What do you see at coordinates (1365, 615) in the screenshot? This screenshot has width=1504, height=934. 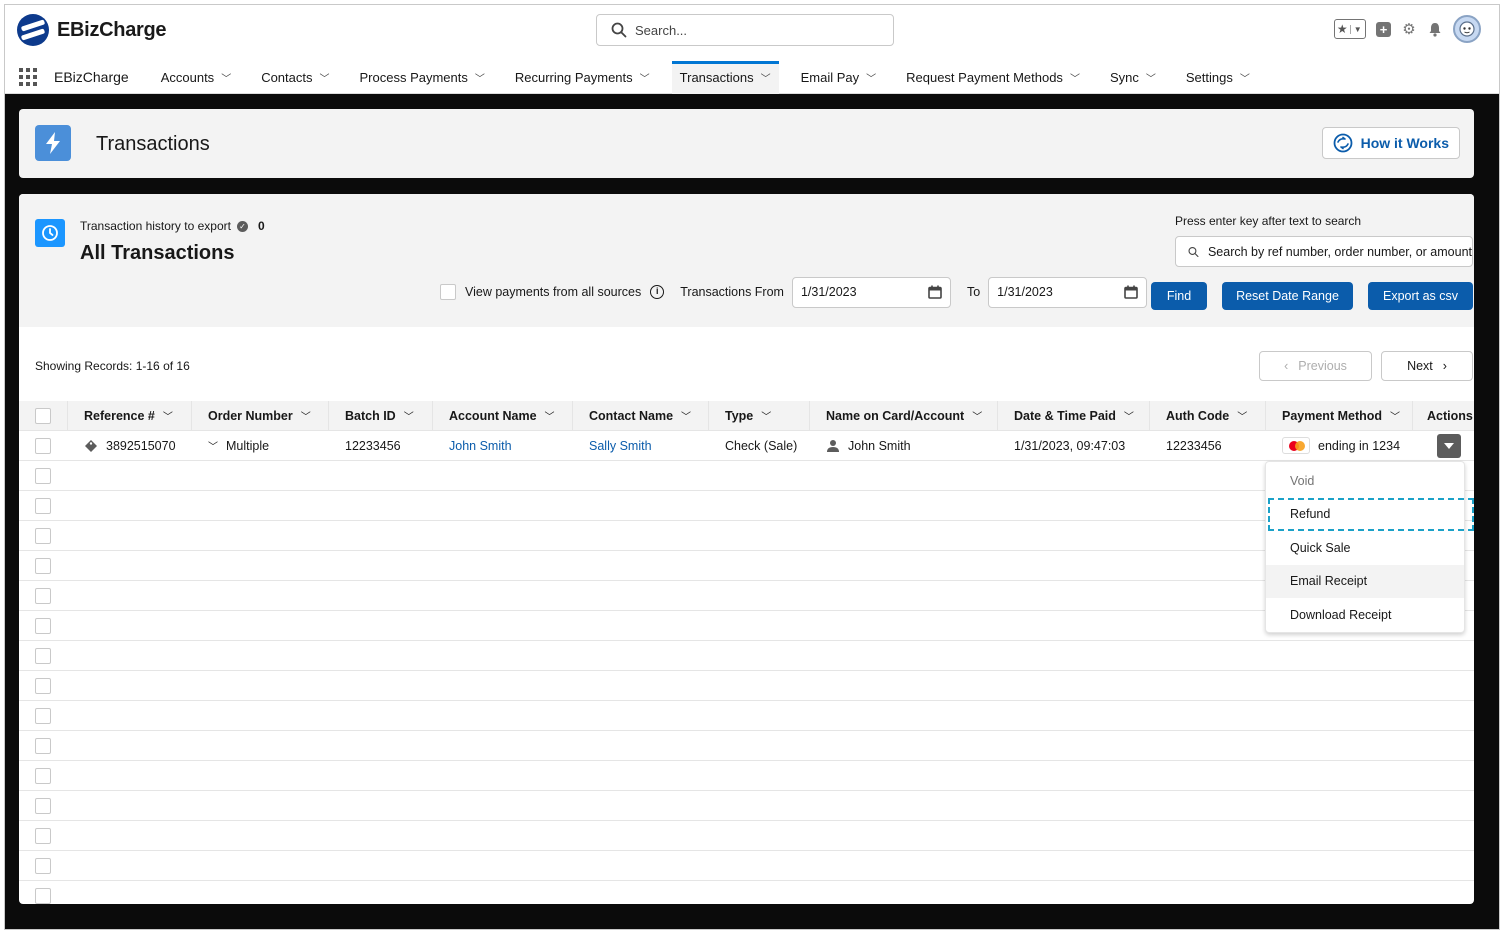 I see `menu-item-download-receipt: Download Receipt` at bounding box center [1365, 615].